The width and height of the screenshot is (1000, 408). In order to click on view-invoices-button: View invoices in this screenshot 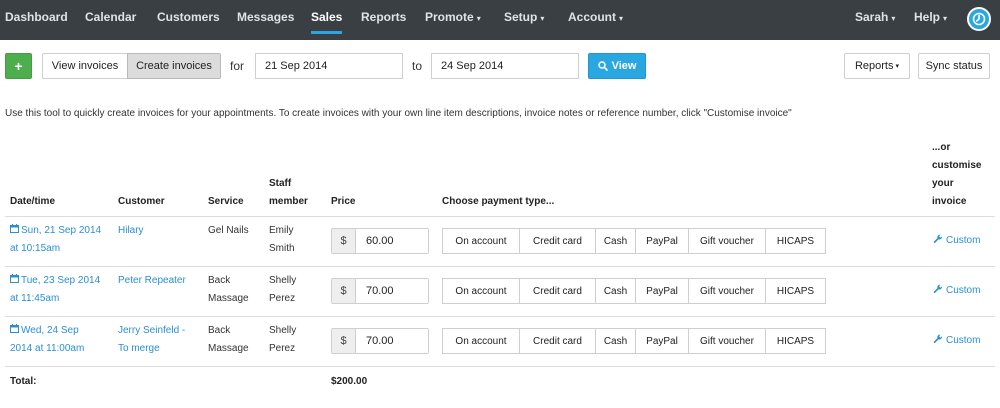, I will do `click(85, 66)`.